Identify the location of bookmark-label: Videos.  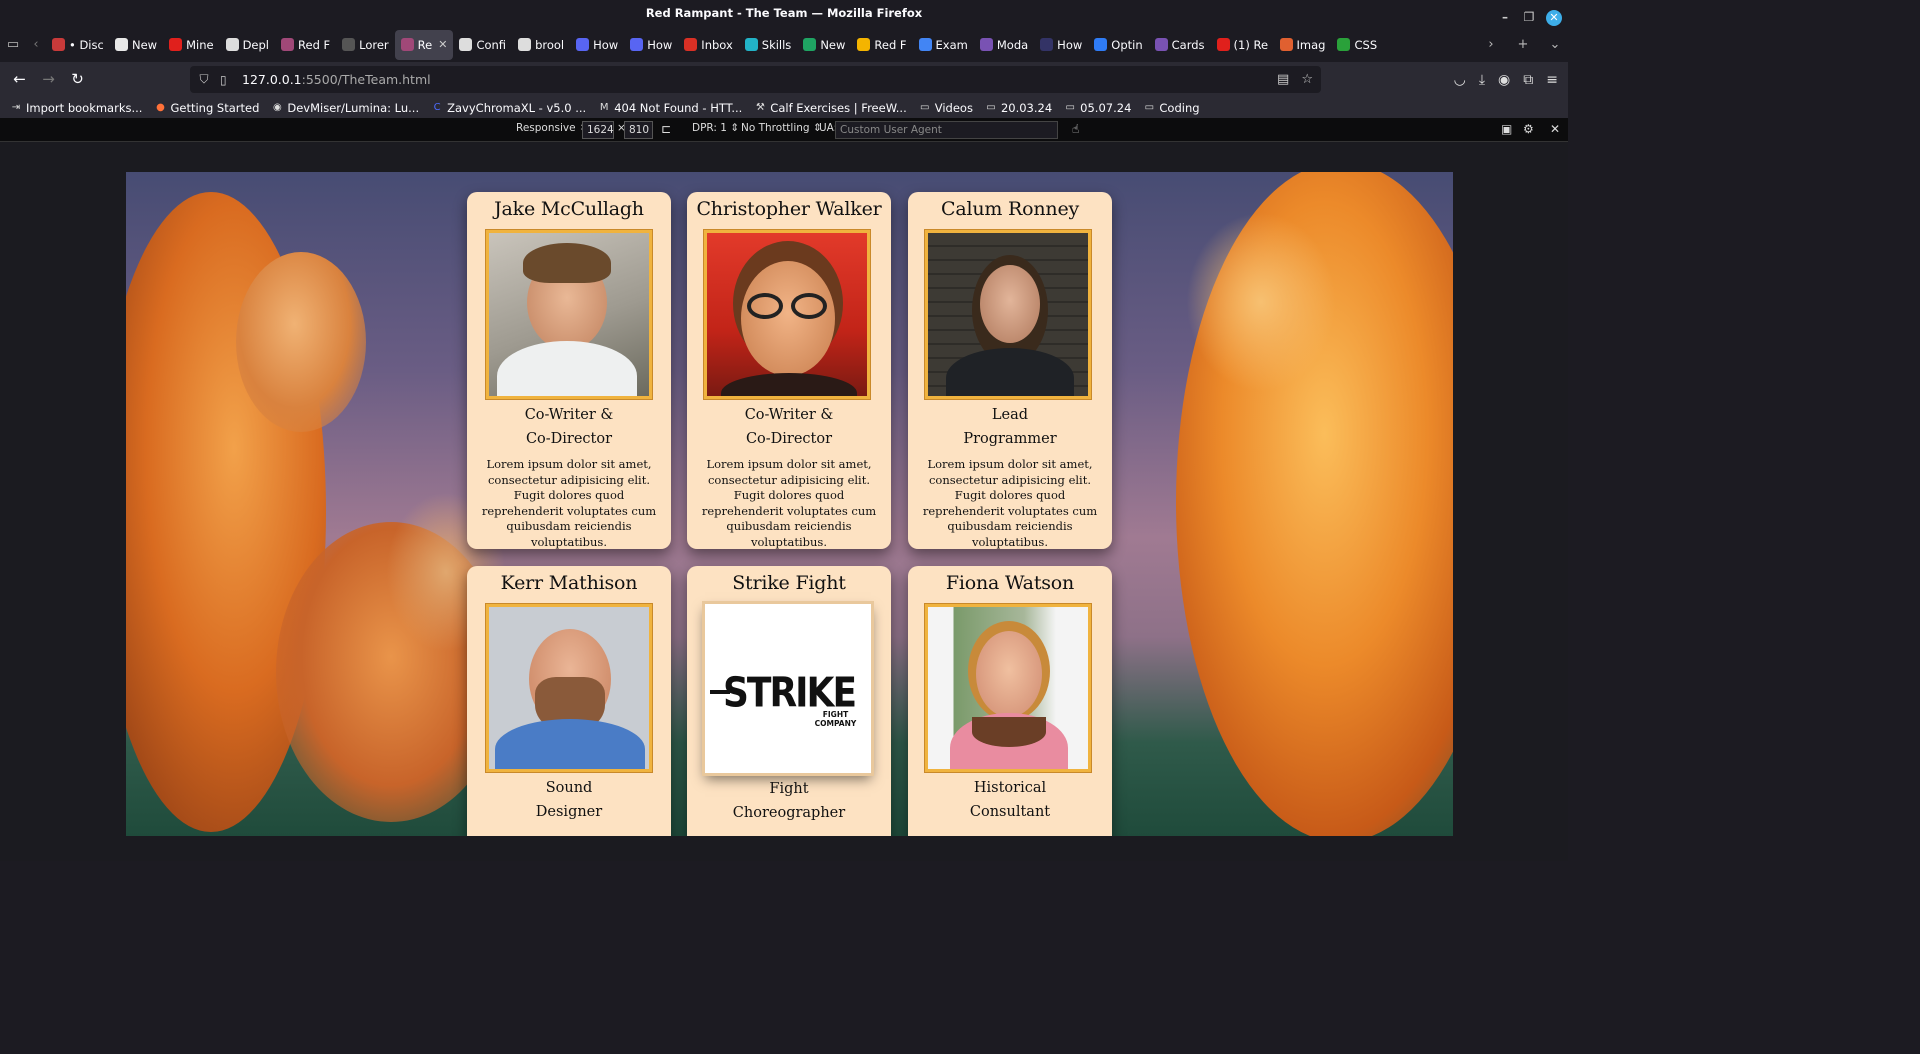
(953, 107).